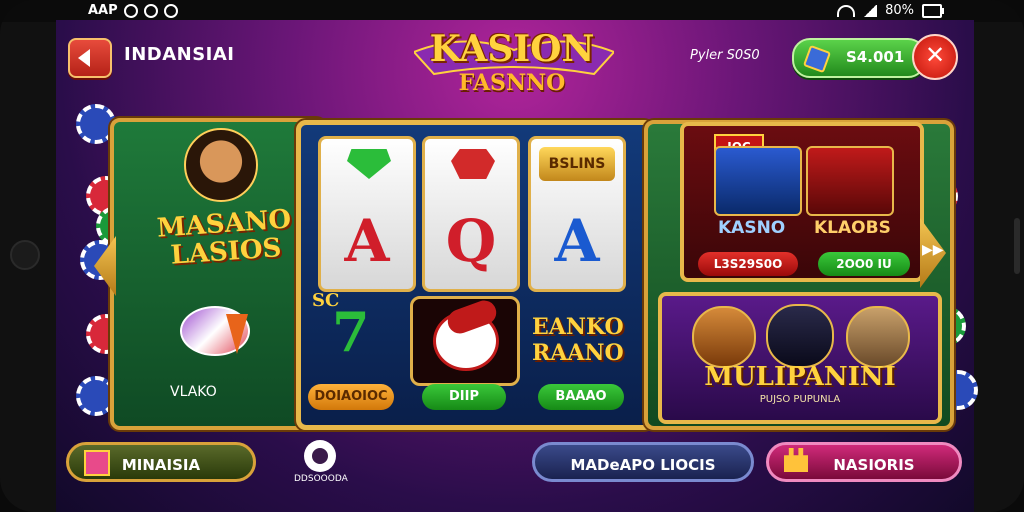 The width and height of the screenshot is (1024, 512). I want to click on card-title: MULIPANINI, so click(800, 377).